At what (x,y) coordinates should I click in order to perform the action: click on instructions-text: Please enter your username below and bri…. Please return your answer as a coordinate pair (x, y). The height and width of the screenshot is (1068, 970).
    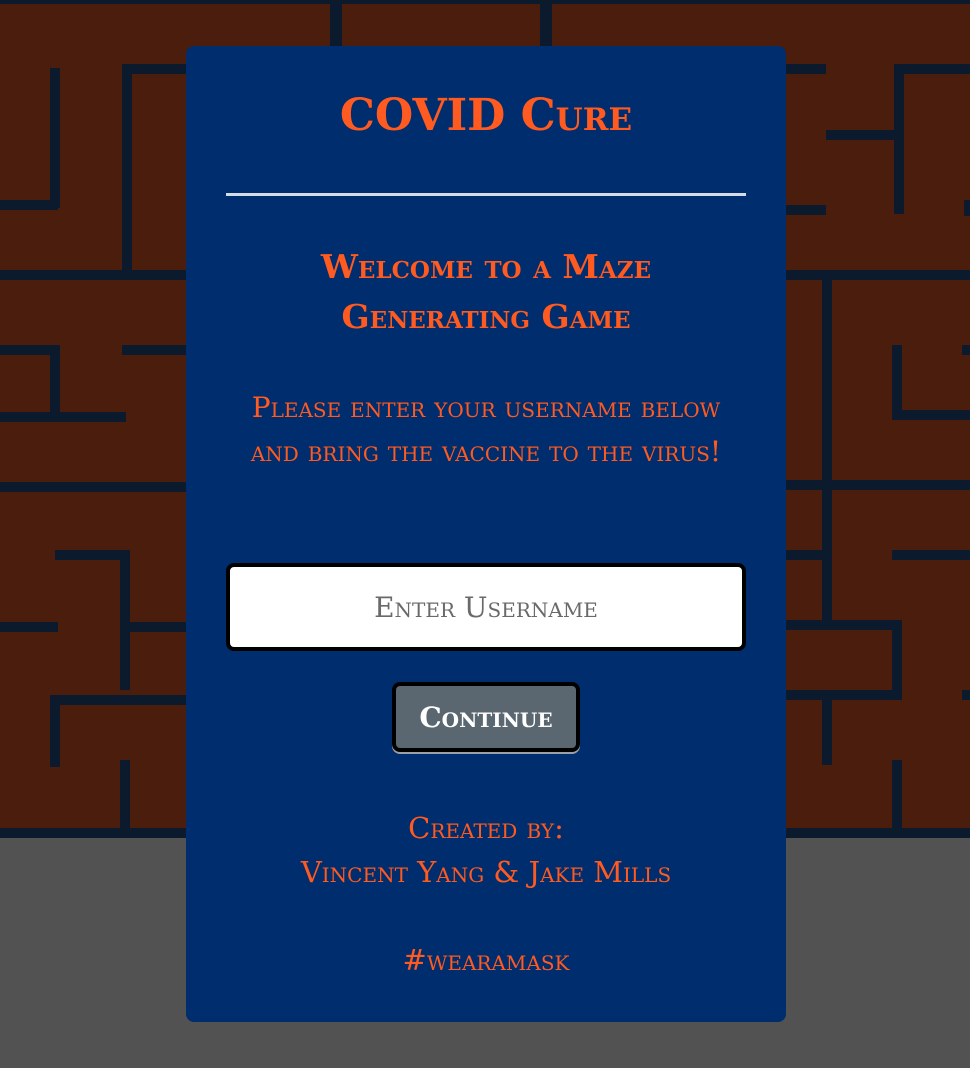
    Looking at the image, I should click on (486, 429).